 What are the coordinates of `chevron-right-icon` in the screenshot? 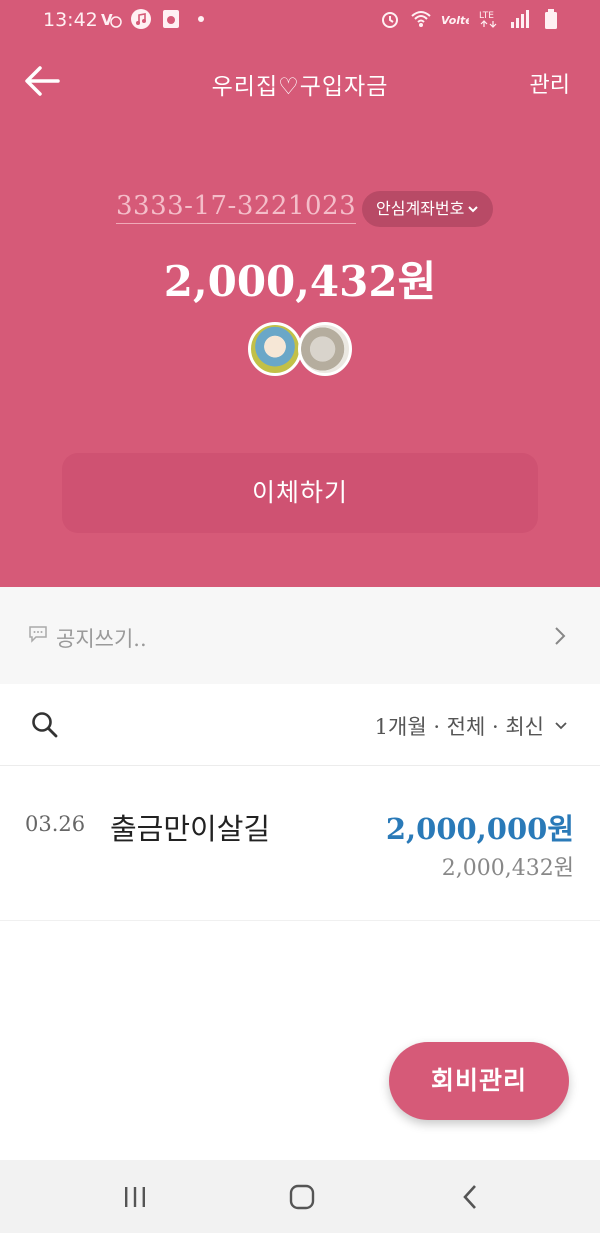 It's located at (560, 636).